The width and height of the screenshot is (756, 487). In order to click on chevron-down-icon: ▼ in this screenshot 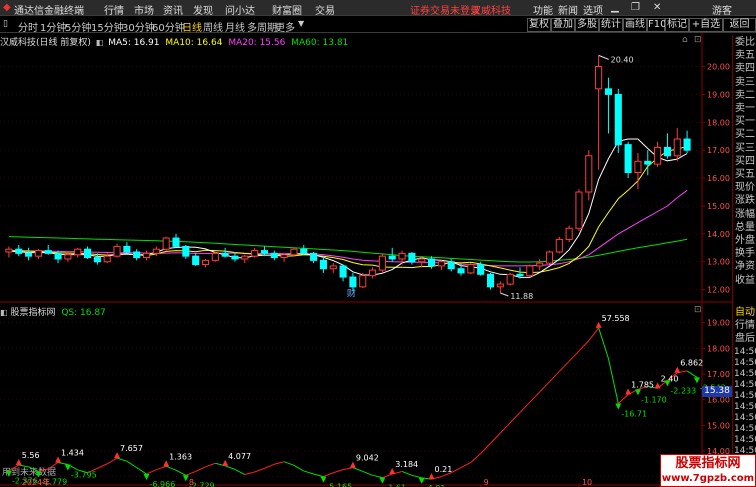, I will do `click(301, 23)`.